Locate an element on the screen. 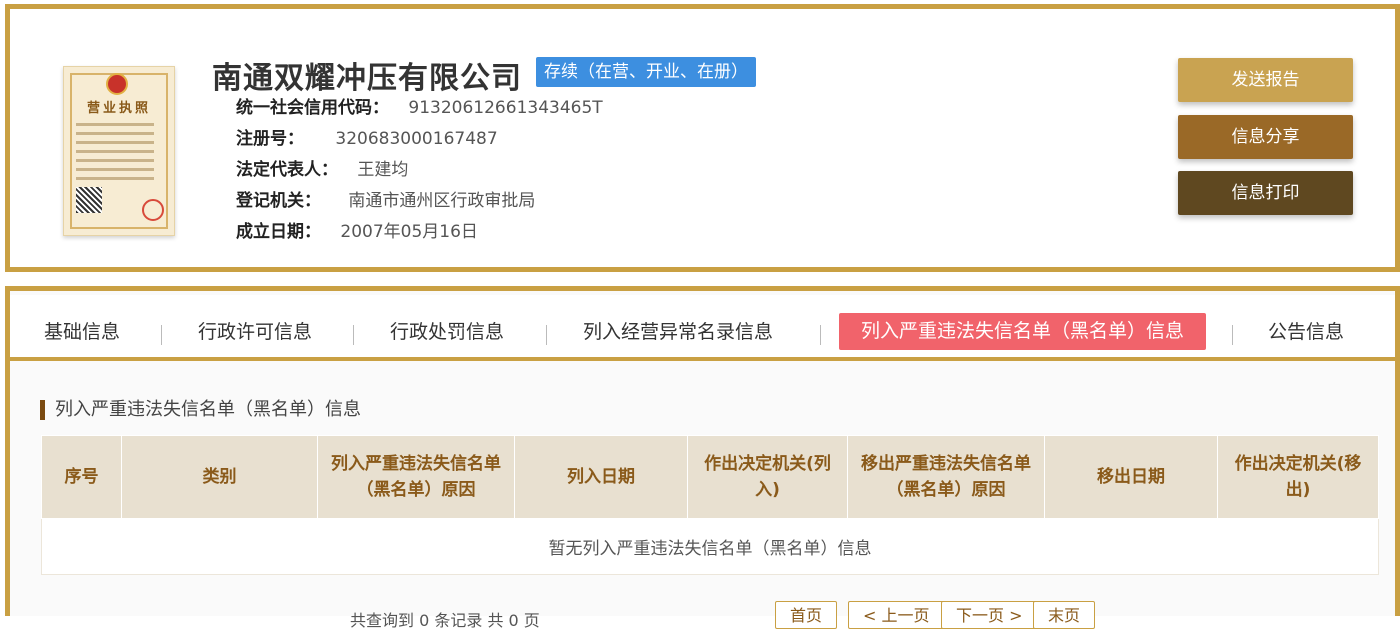 The image size is (1400, 631). reg-number-label: 注册号： is located at coordinates (270, 139).